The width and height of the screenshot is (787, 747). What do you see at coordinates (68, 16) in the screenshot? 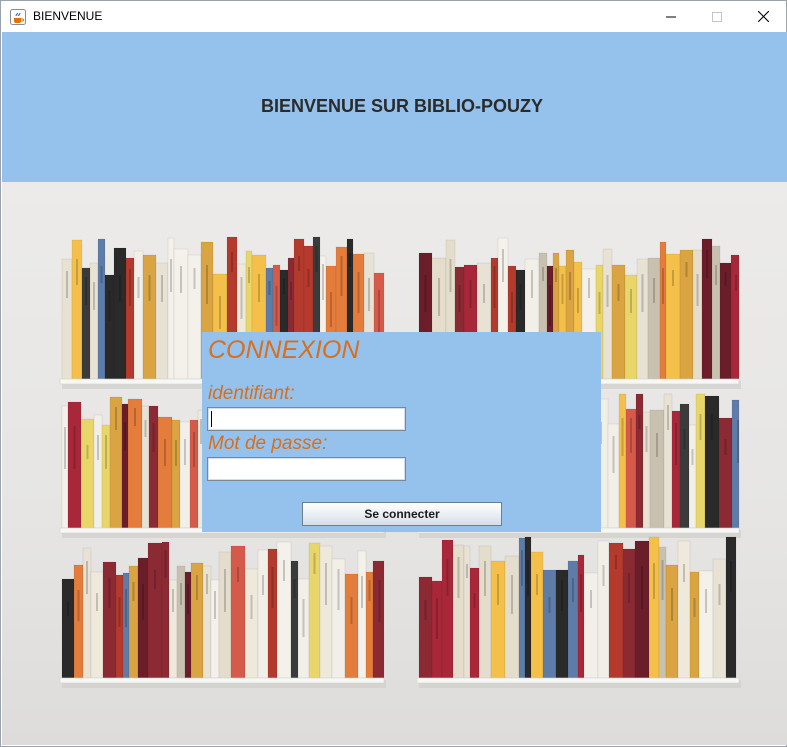
I see `window-title: BIENVENUE` at bounding box center [68, 16].